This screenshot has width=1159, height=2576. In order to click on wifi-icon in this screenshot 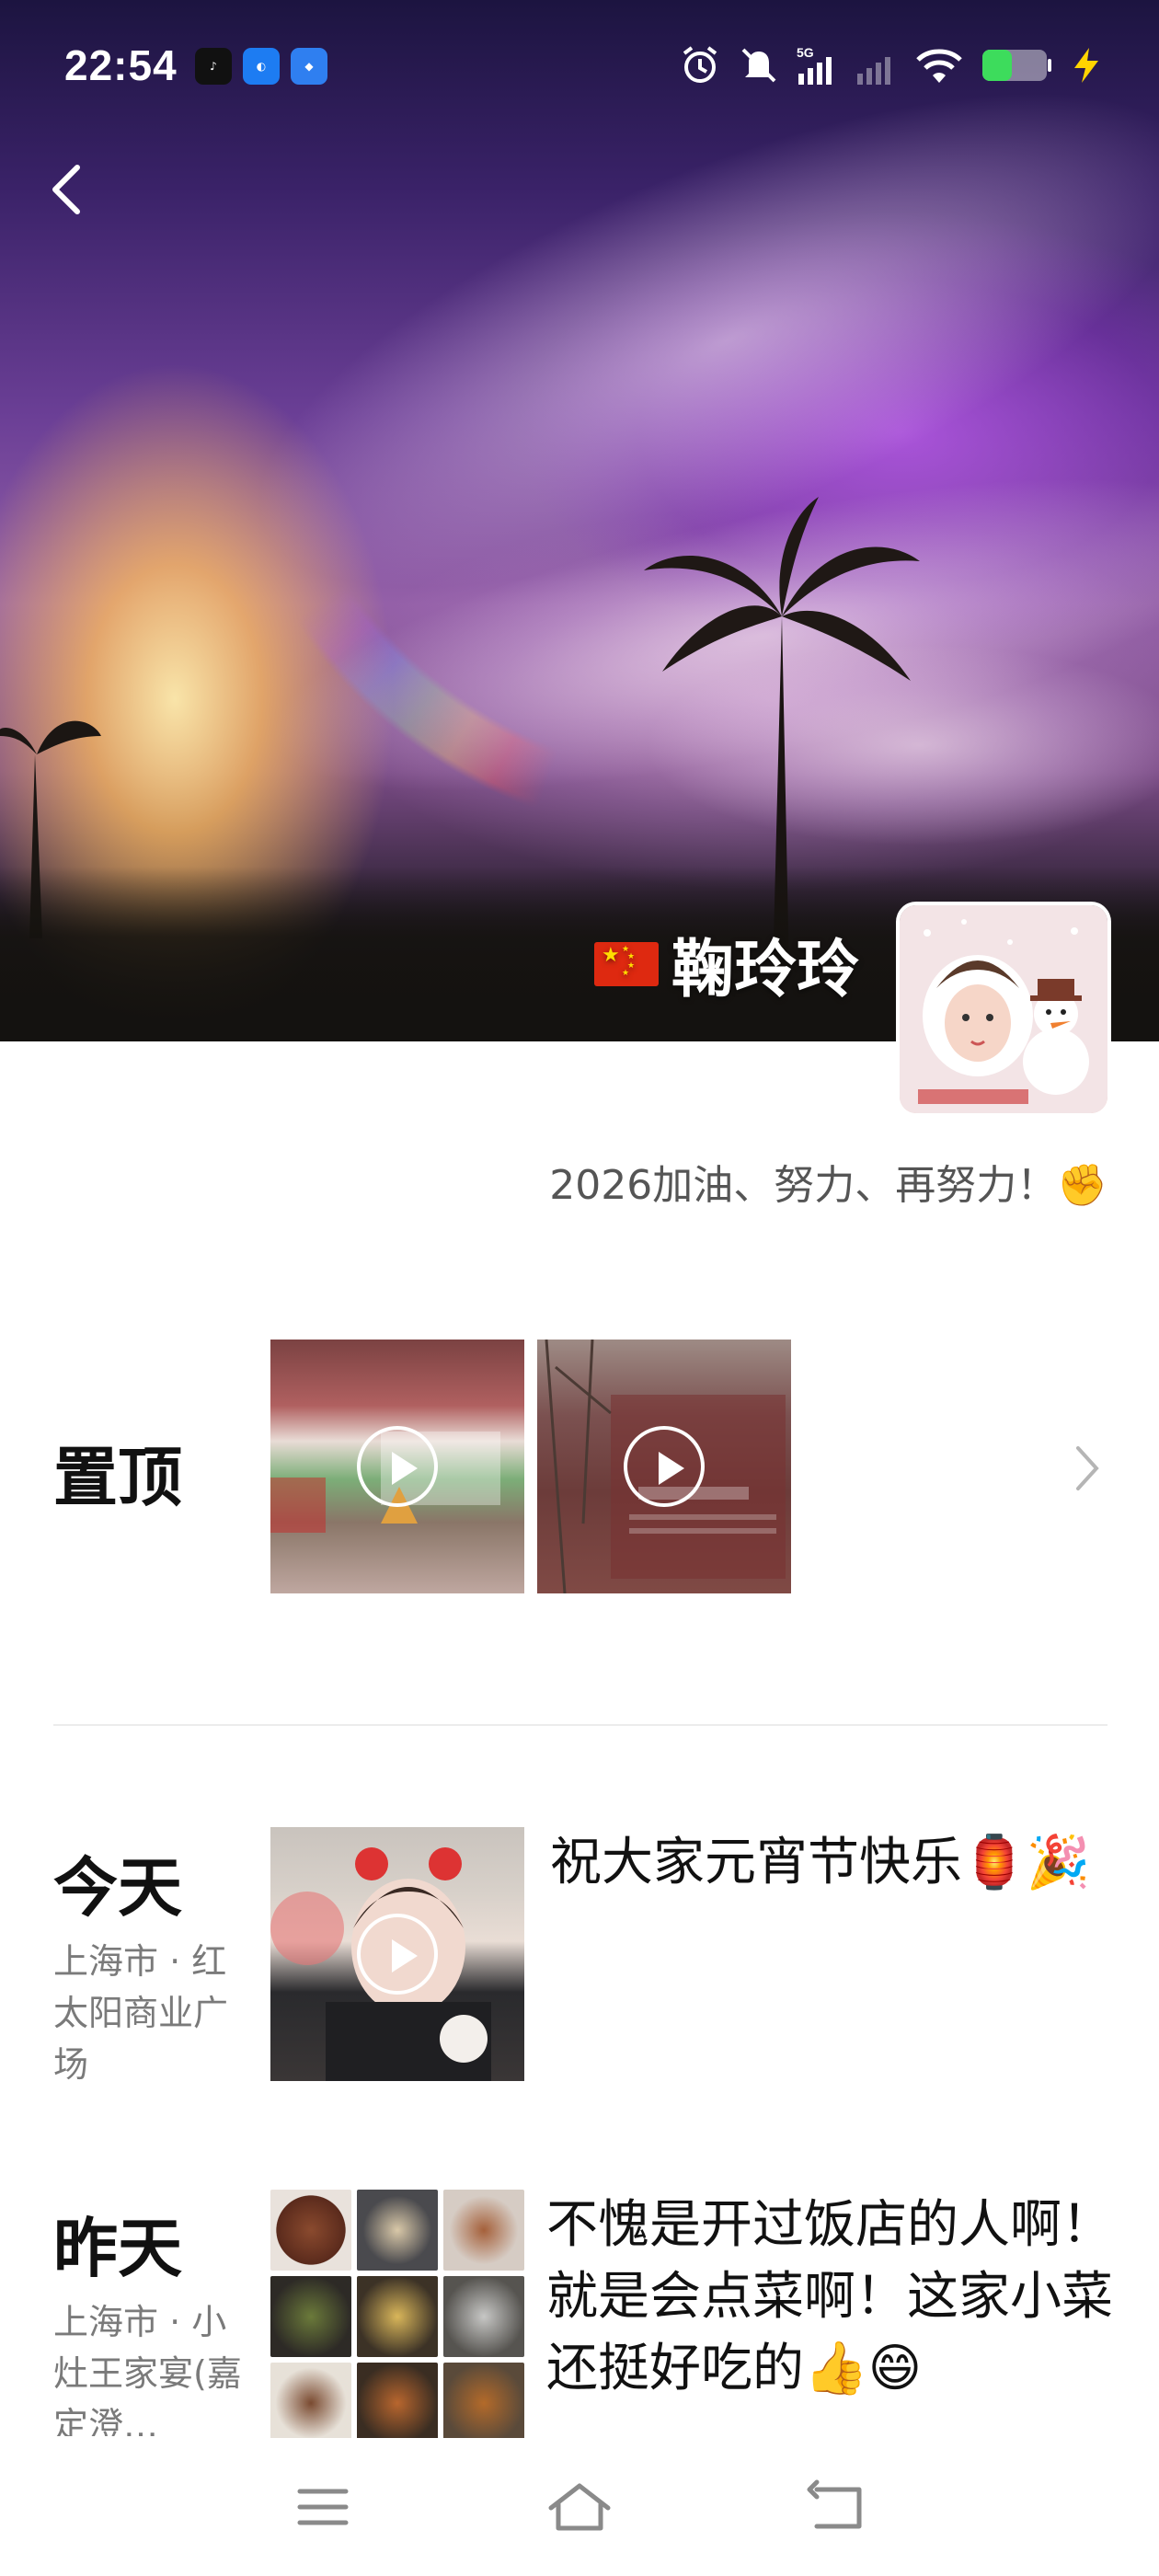, I will do `click(939, 66)`.